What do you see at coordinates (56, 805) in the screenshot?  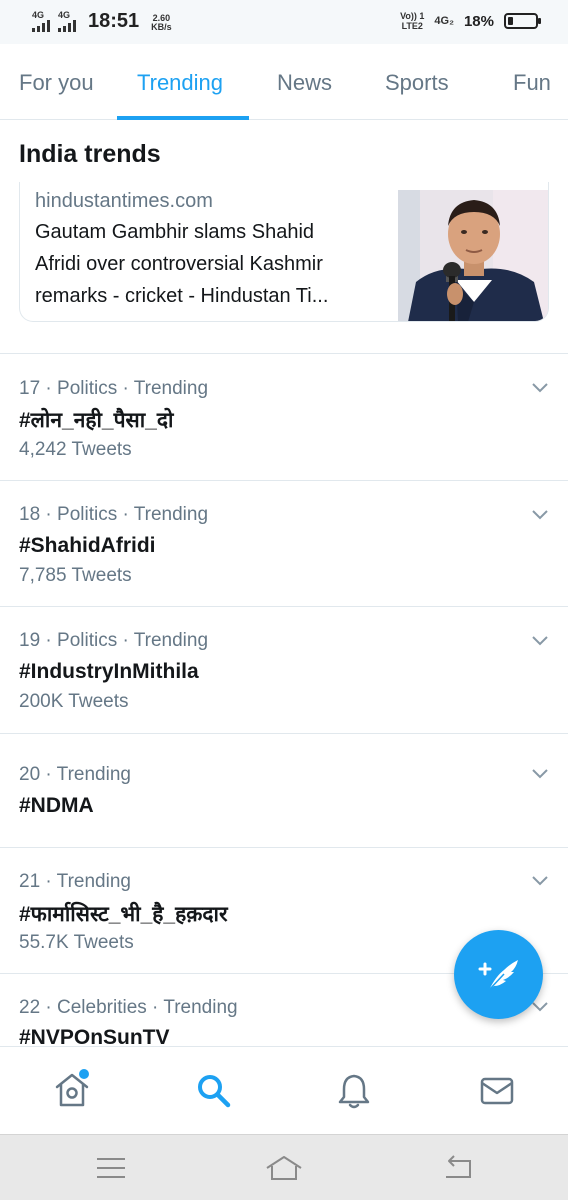 I see `trend-hashtag: #NDMA` at bounding box center [56, 805].